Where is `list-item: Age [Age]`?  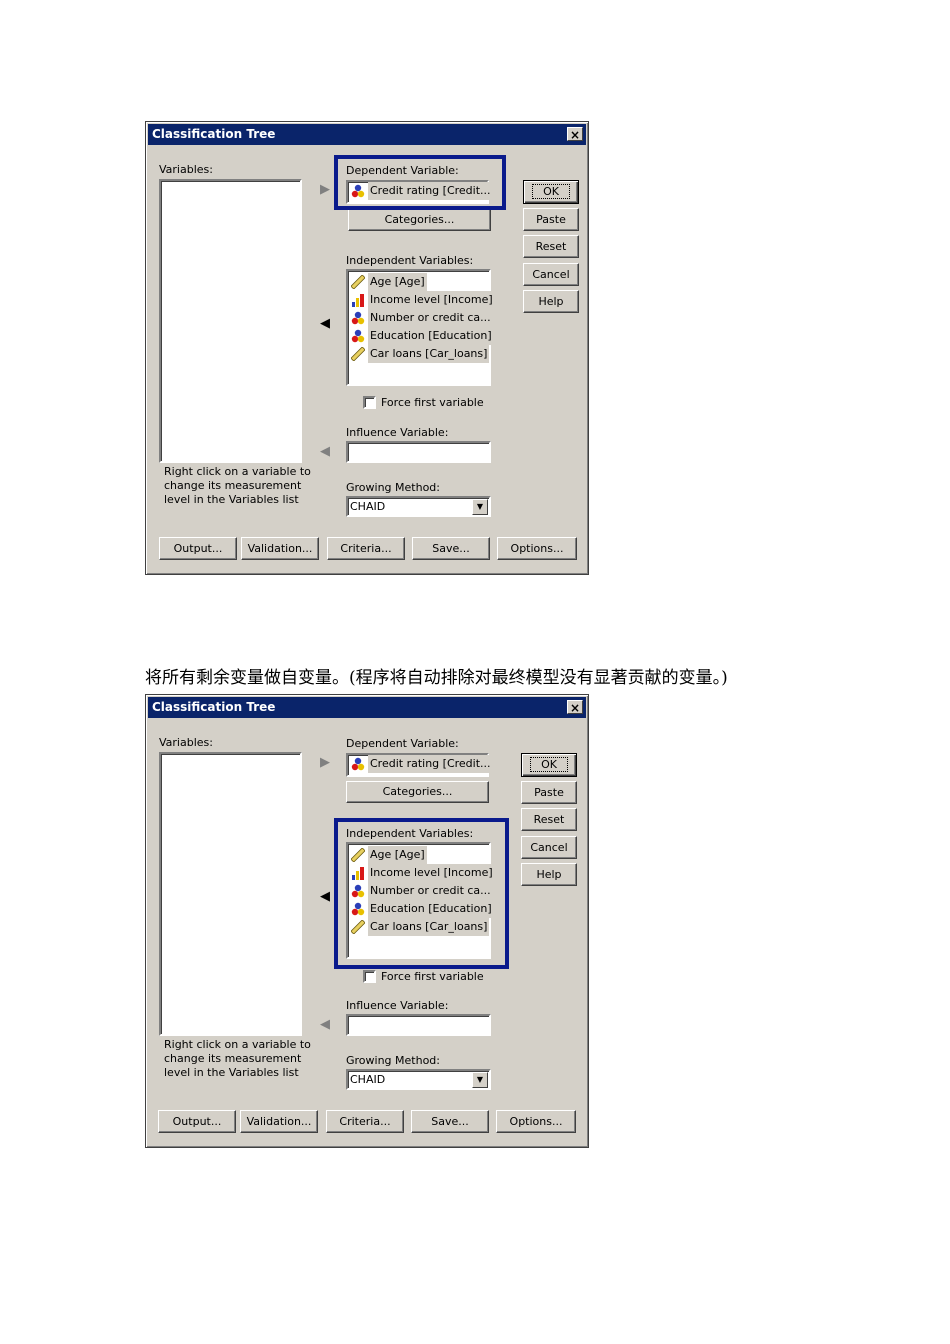
list-item: Age [Age] is located at coordinates (418, 282).